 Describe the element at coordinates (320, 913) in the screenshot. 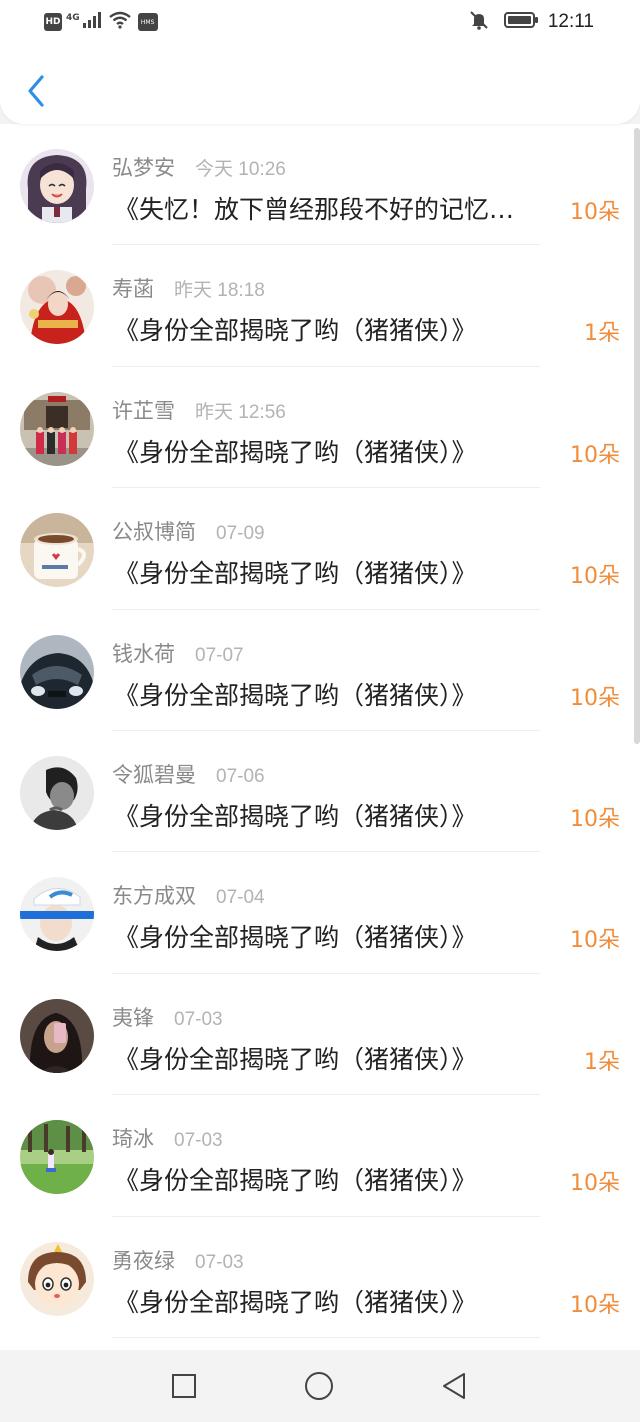

I see `list-item: 东方成双 07-04 《身份全部揭晓了哟（猪猪侠）》 10朵` at that location.